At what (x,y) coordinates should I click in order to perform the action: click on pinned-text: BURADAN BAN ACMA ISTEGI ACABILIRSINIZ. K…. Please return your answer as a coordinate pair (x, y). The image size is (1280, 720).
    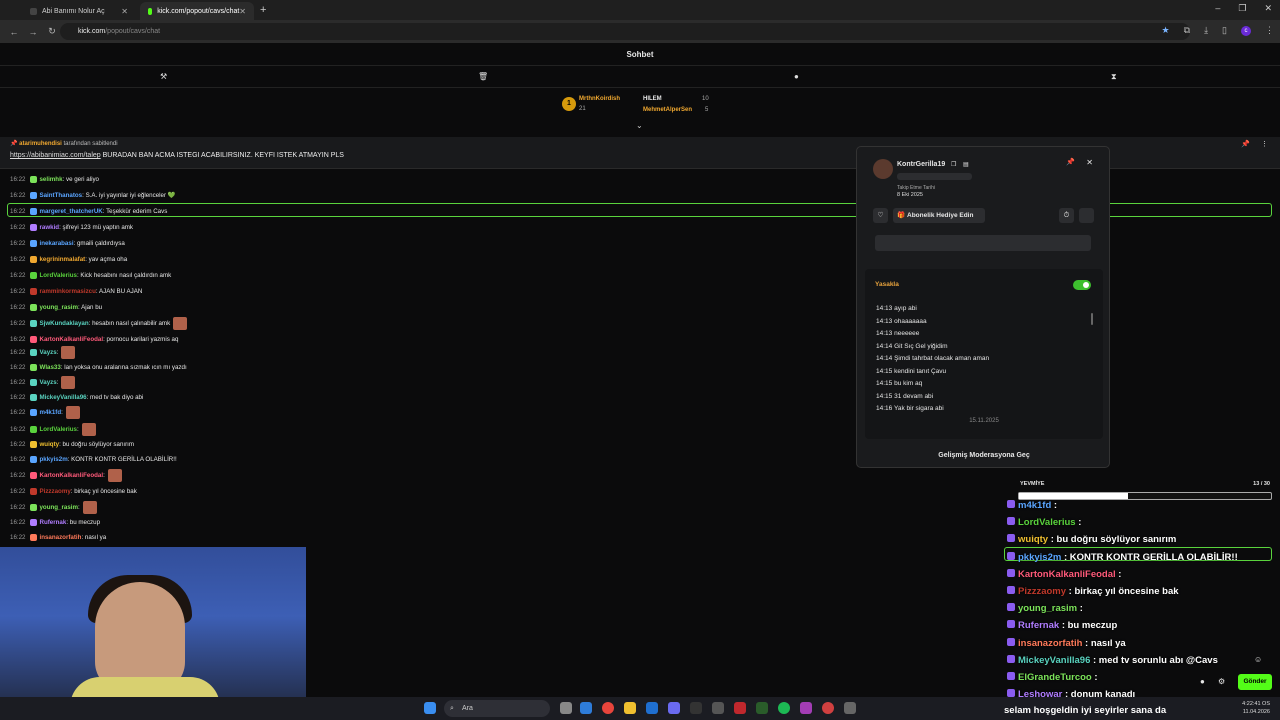
    Looking at the image, I should click on (222, 155).